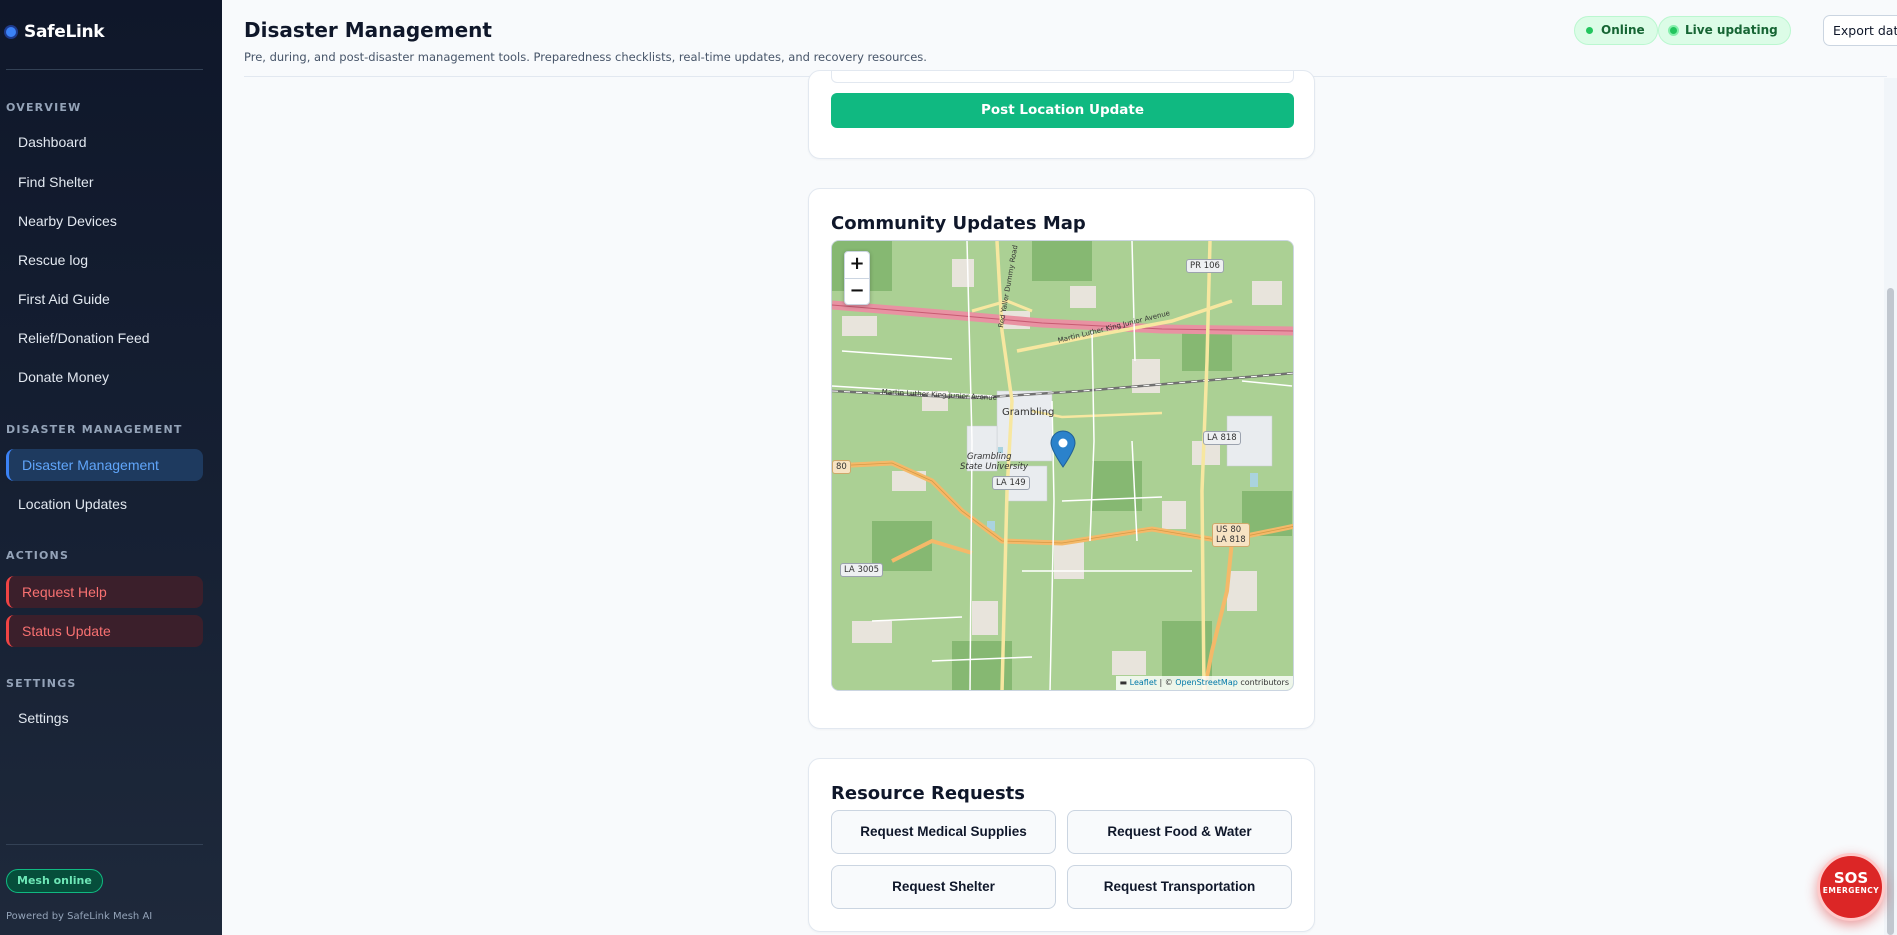 This screenshot has width=1897, height=935. Describe the element at coordinates (862, 570) in the screenshot. I see `map-shield-la3005: LA 3005` at that location.